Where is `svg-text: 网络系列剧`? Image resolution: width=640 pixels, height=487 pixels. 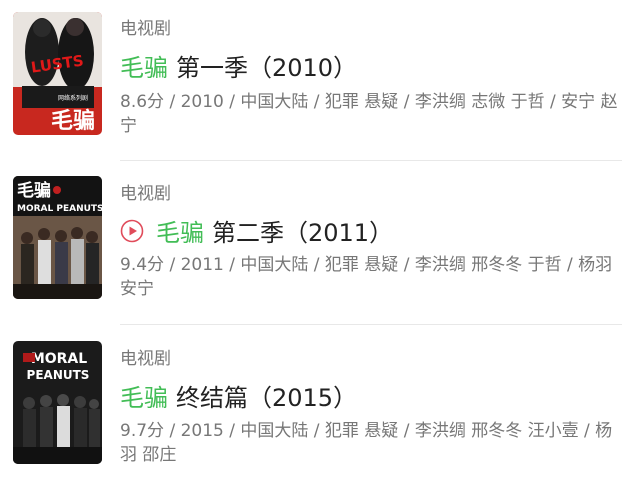 svg-text: 网络系列剧 is located at coordinates (73, 98).